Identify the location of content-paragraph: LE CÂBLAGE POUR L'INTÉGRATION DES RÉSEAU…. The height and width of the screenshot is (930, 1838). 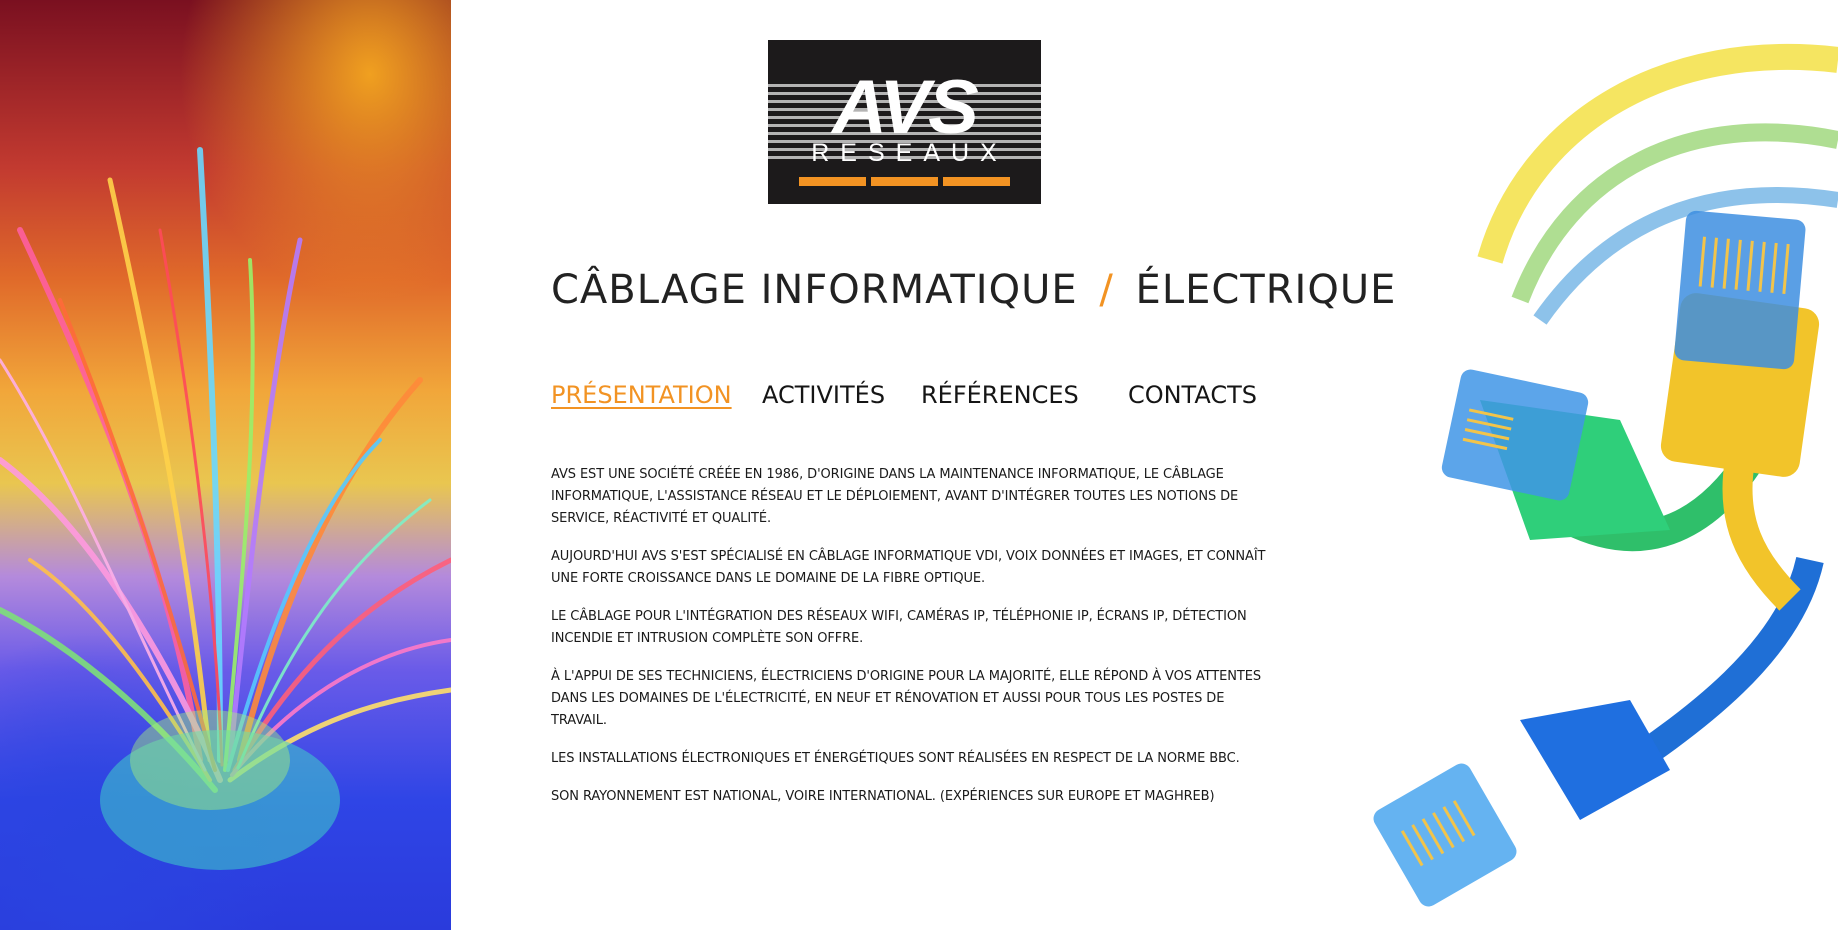
(899, 627).